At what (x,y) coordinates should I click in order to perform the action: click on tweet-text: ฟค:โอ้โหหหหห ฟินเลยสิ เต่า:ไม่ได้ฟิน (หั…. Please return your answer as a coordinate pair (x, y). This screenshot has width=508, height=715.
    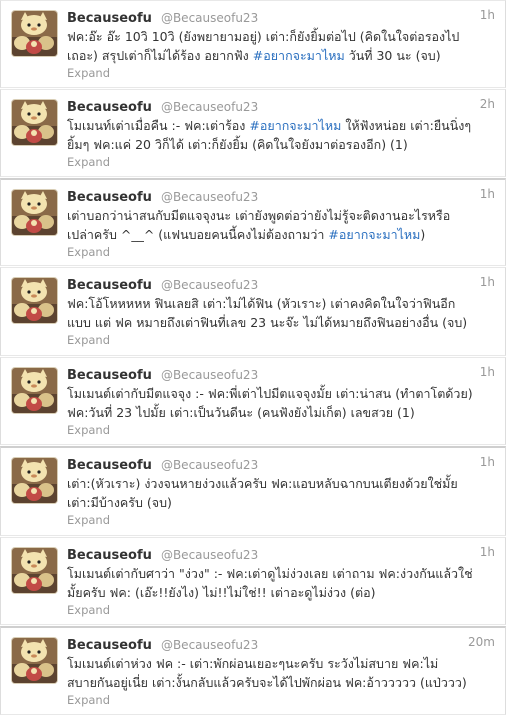
    Looking at the image, I should click on (279, 313).